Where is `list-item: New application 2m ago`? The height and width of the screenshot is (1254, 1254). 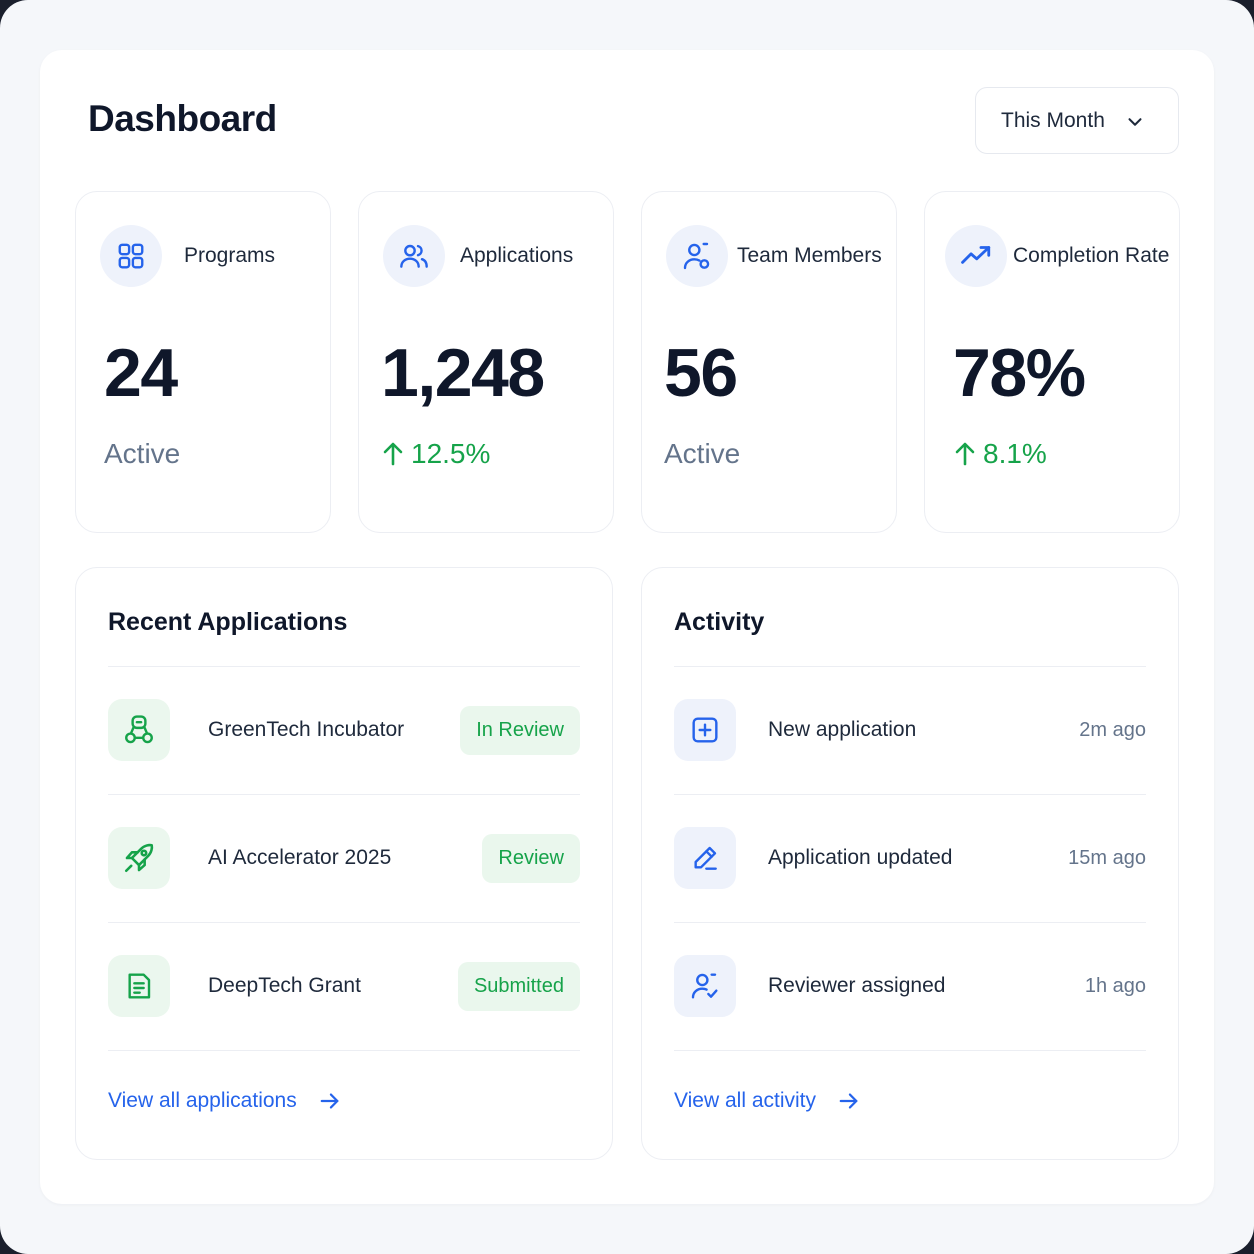 list-item: New application 2m ago is located at coordinates (910, 730).